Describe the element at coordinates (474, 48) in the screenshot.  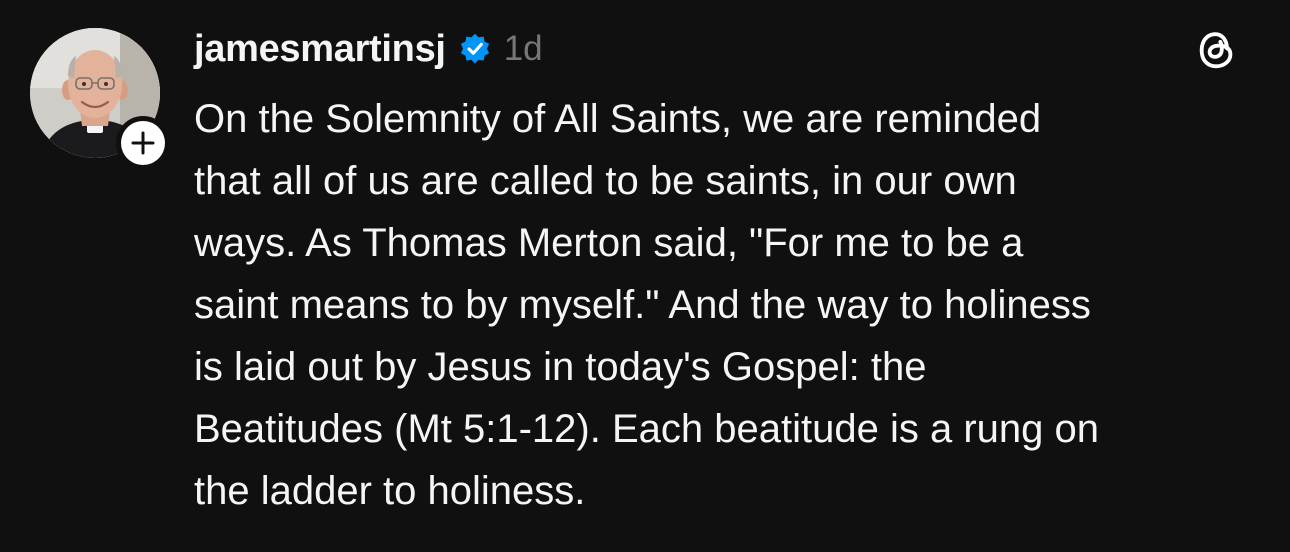
I see `verified-badge-icon` at that location.